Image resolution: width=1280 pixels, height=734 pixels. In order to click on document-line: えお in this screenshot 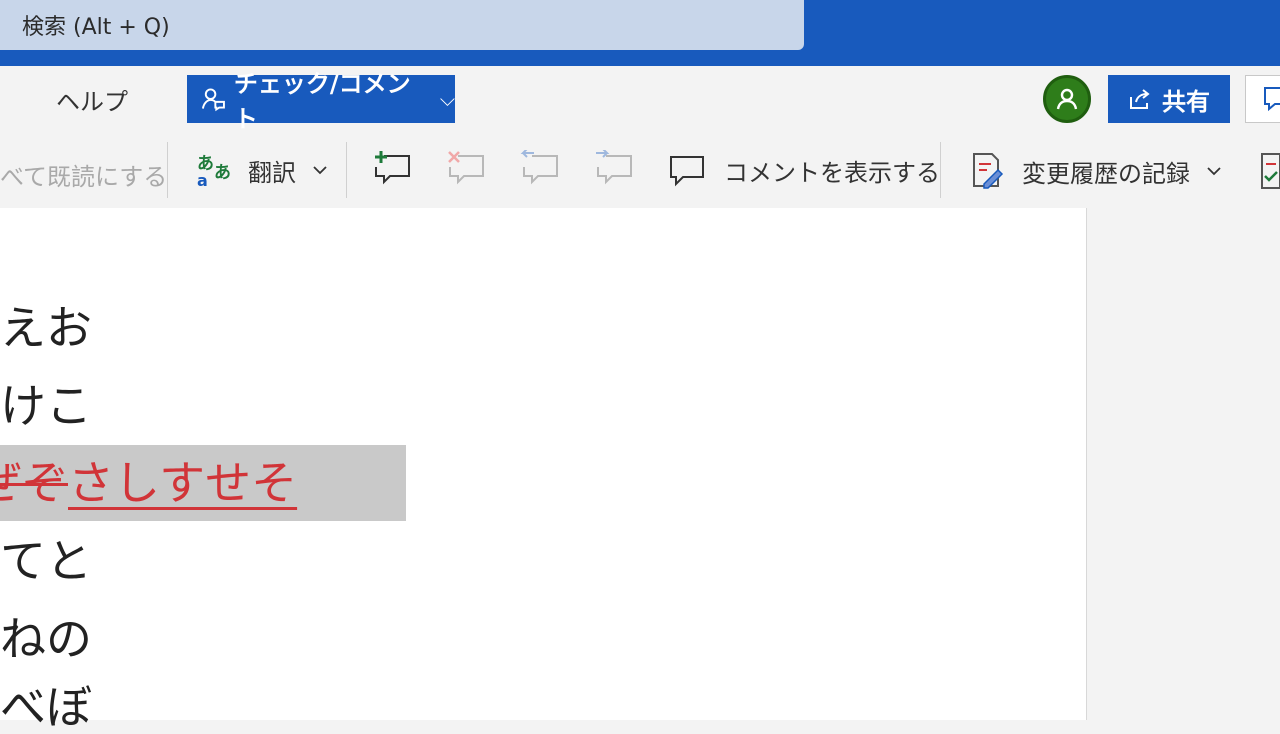, I will do `click(46, 328)`.